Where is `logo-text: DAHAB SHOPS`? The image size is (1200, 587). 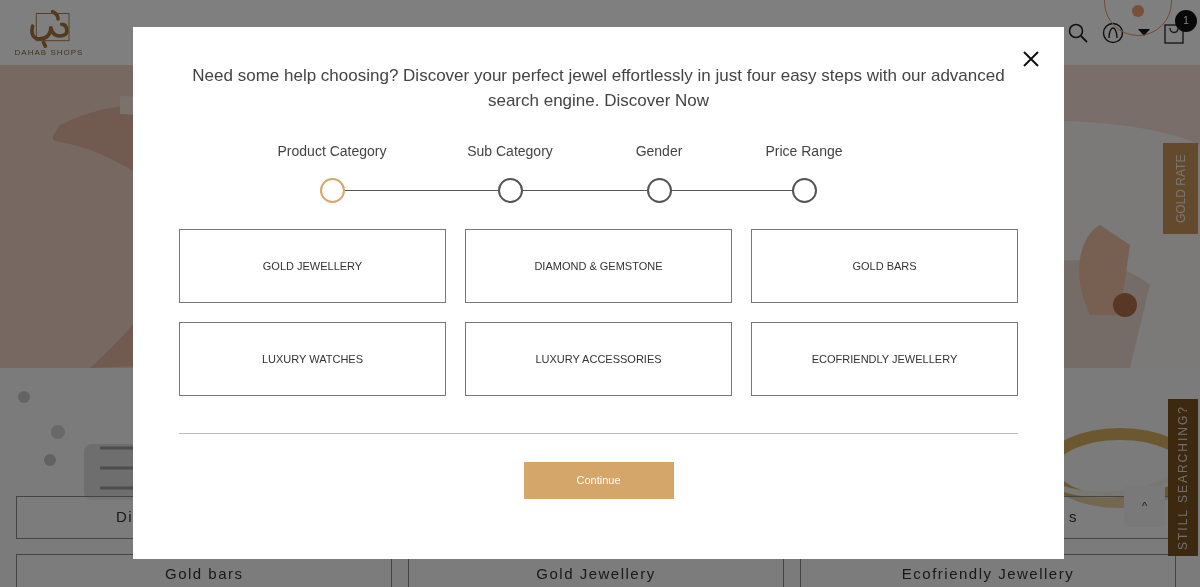 logo-text: DAHAB SHOPS is located at coordinates (49, 53).